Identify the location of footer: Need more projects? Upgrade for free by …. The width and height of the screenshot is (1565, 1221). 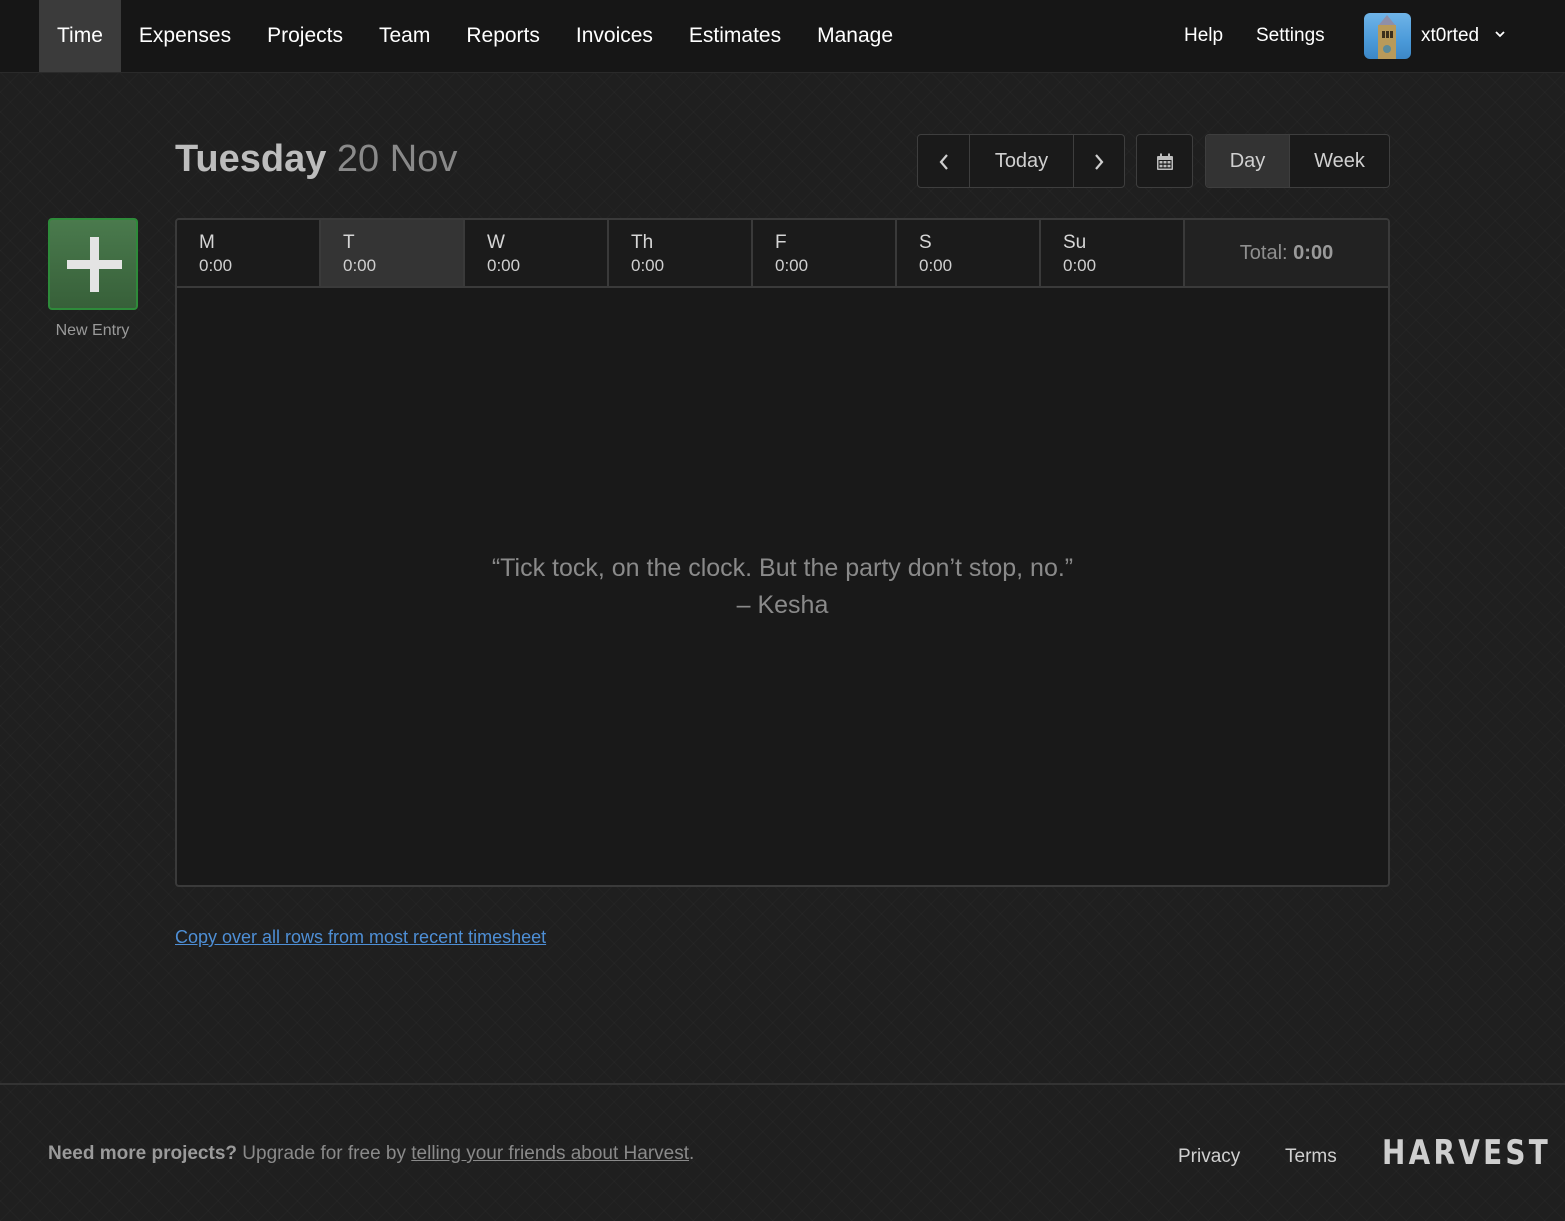
(782, 1152).